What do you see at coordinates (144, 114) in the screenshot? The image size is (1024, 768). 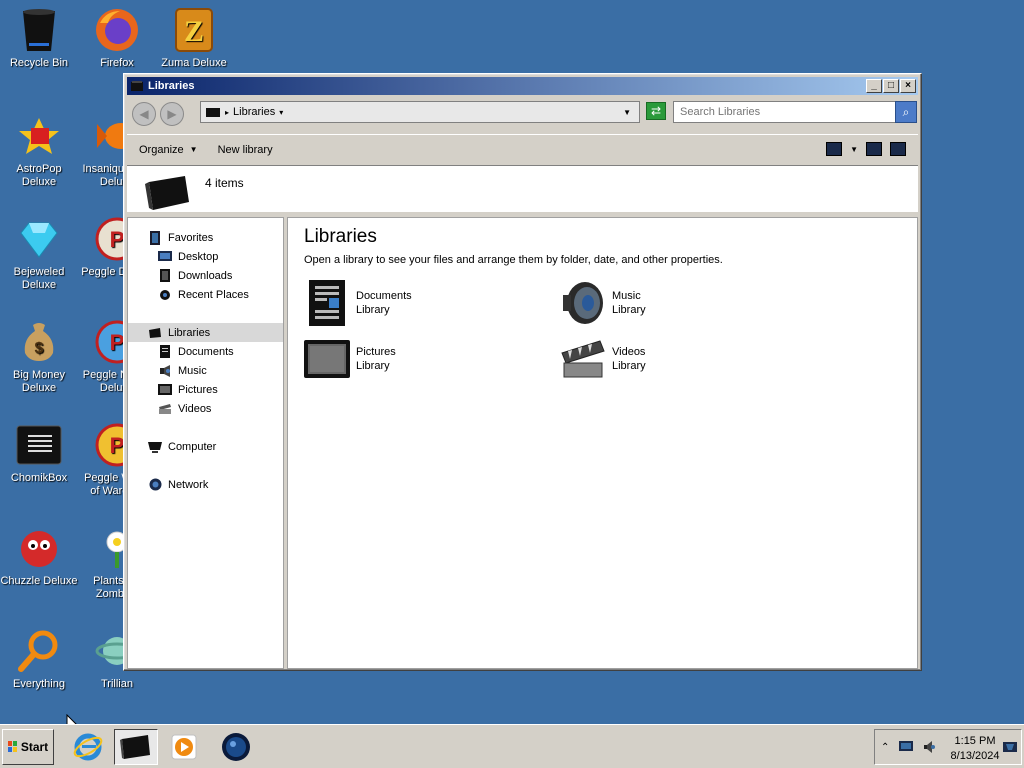 I see `back-button: ◀` at bounding box center [144, 114].